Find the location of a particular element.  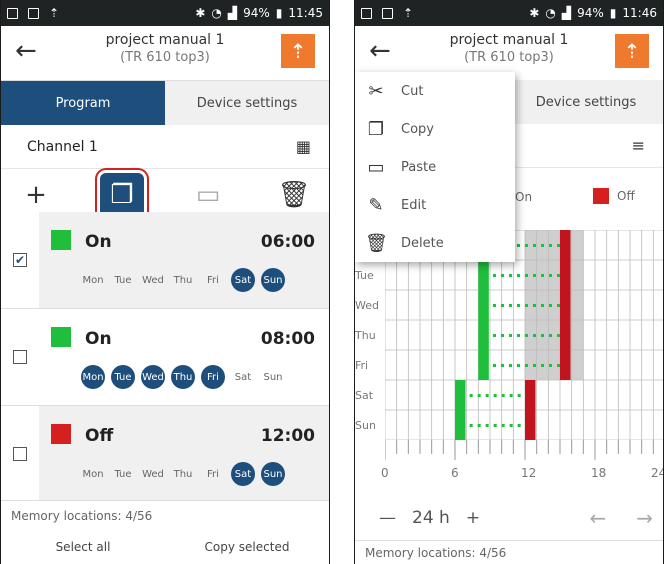

menu-item-edit: ✎ Edit is located at coordinates (435, 205).